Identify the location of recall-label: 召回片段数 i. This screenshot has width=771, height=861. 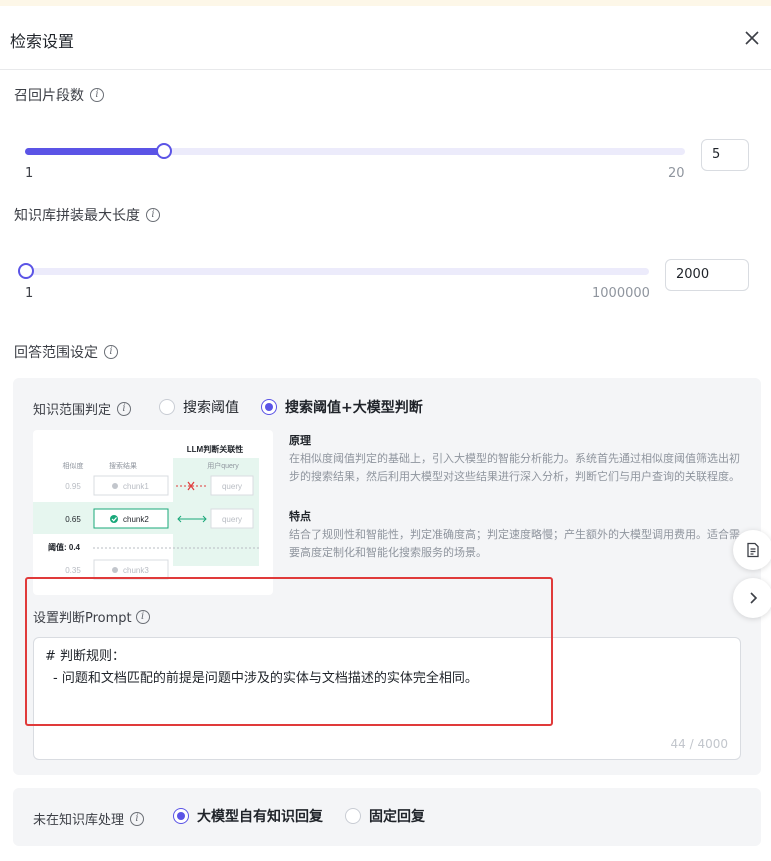
(59, 95).